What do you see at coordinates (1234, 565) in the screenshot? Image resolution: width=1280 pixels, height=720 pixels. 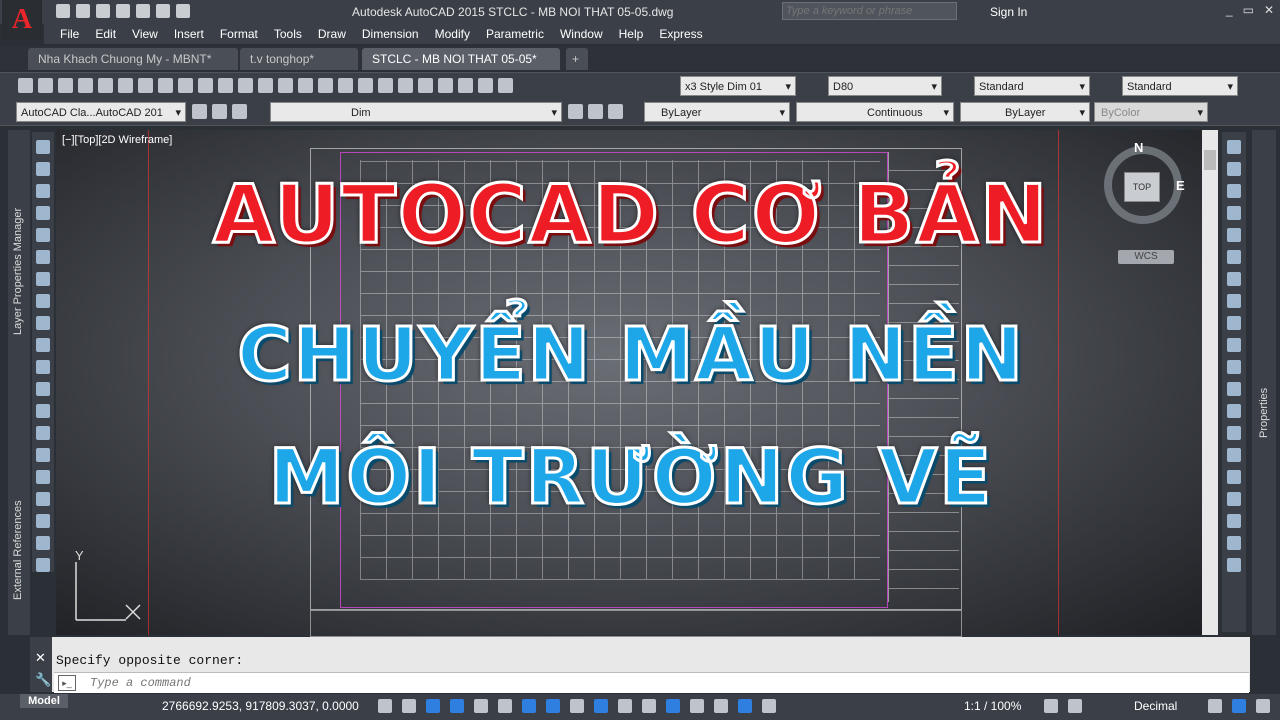 I see `send-back-icon` at bounding box center [1234, 565].